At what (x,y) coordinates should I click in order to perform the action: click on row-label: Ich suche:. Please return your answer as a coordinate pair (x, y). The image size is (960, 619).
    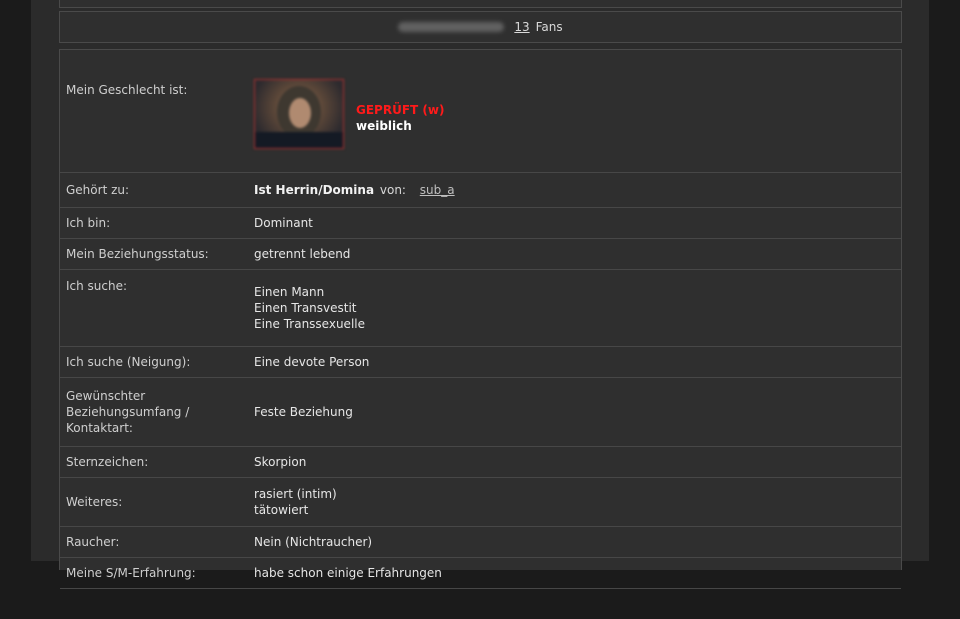
    Looking at the image, I should click on (154, 308).